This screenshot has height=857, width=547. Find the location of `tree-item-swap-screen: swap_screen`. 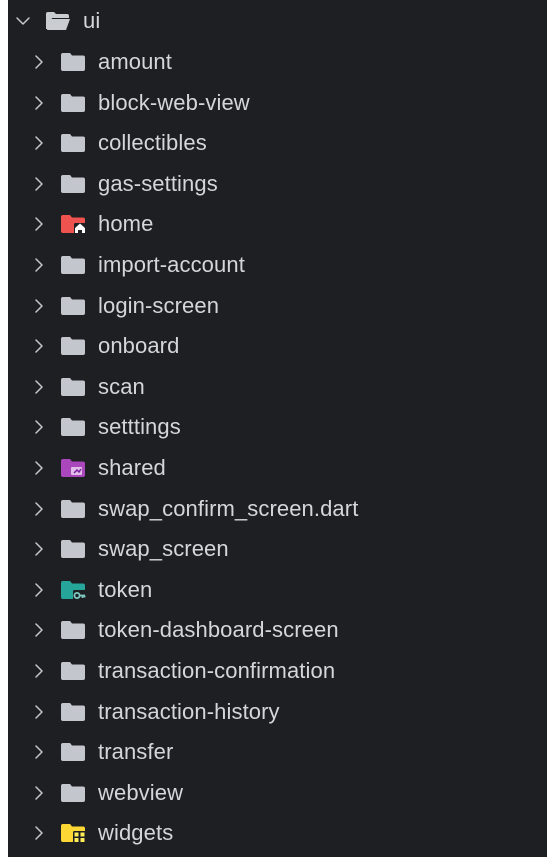

tree-item-swap-screen: swap_screen is located at coordinates (277, 549).